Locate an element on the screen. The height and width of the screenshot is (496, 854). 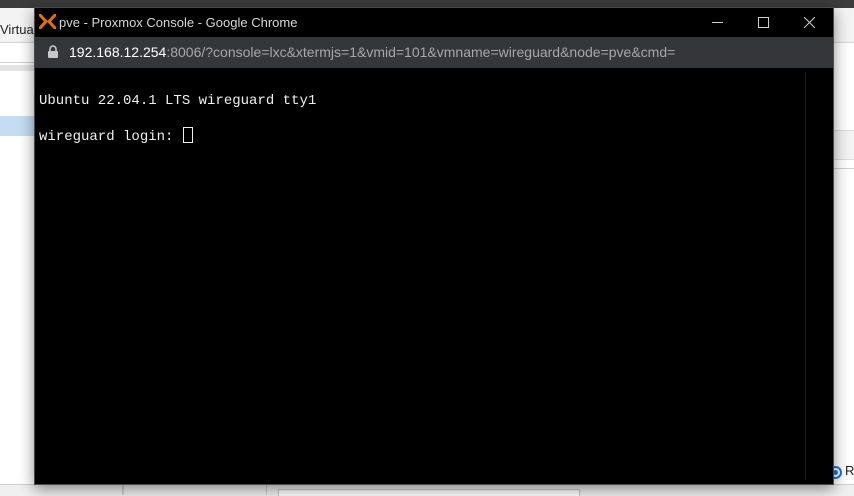
minimize-button is located at coordinates (718, 22).